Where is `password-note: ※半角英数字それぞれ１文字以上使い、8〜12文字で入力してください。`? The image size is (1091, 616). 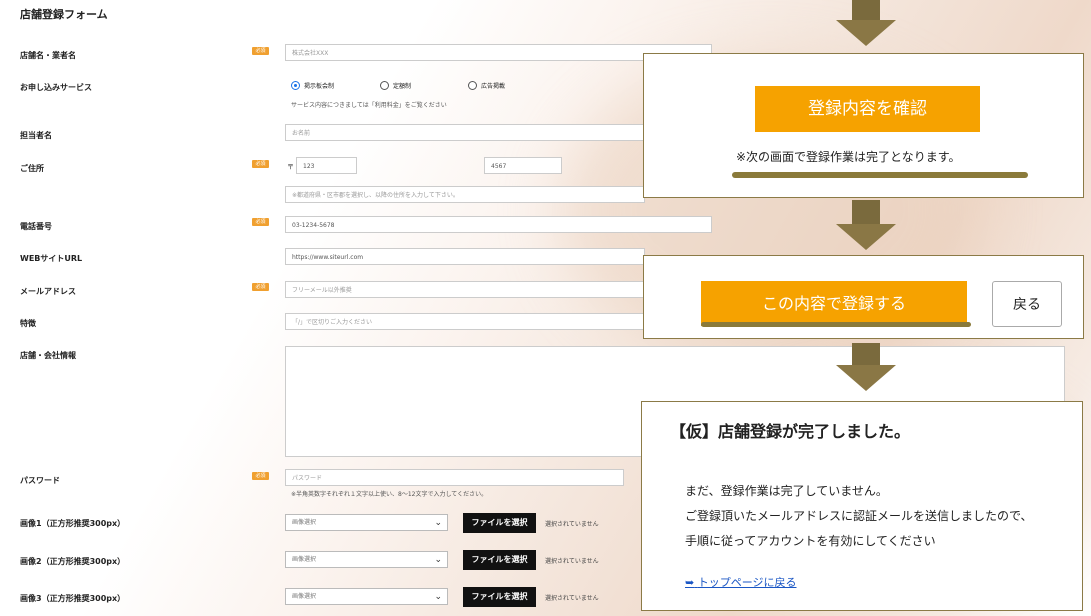 password-note: ※半角英数字それぞれ１文字以上使い、8〜12文字で入力してください。 is located at coordinates (389, 494).